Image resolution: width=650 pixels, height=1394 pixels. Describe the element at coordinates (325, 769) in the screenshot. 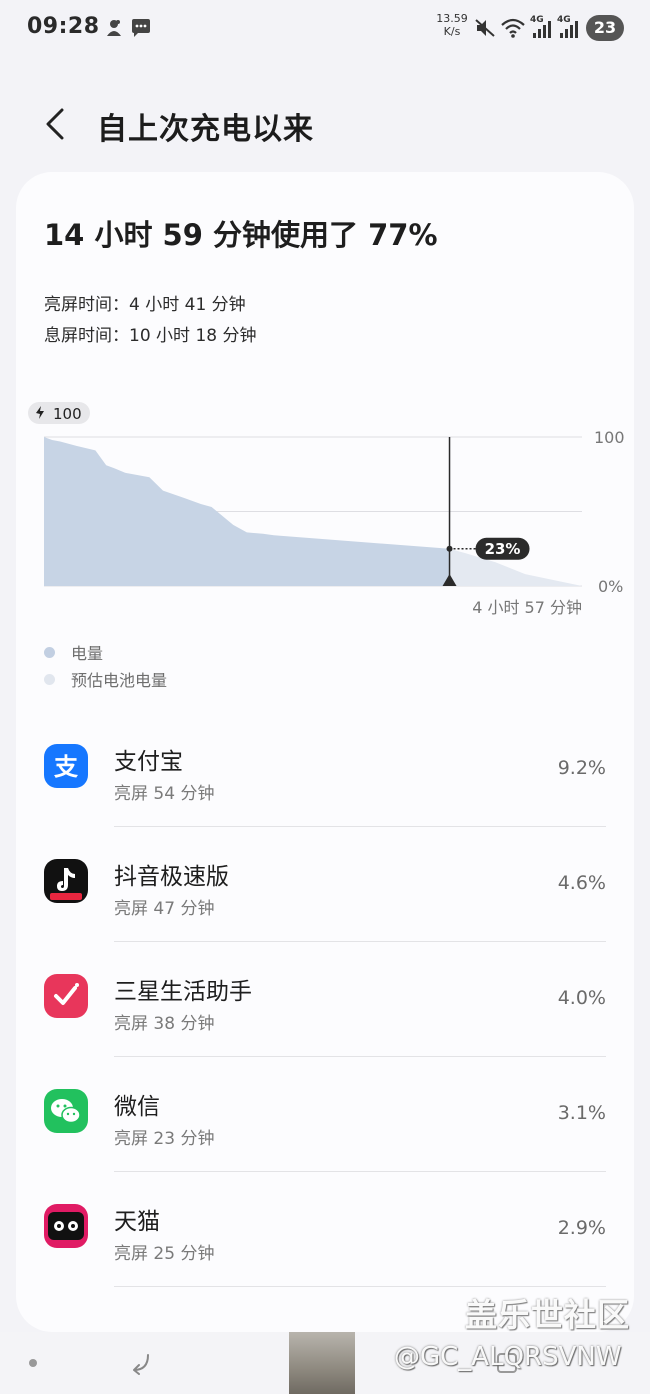

I see `app-list-item: 支 支付宝亮屏 54 分钟 9.2%` at that location.